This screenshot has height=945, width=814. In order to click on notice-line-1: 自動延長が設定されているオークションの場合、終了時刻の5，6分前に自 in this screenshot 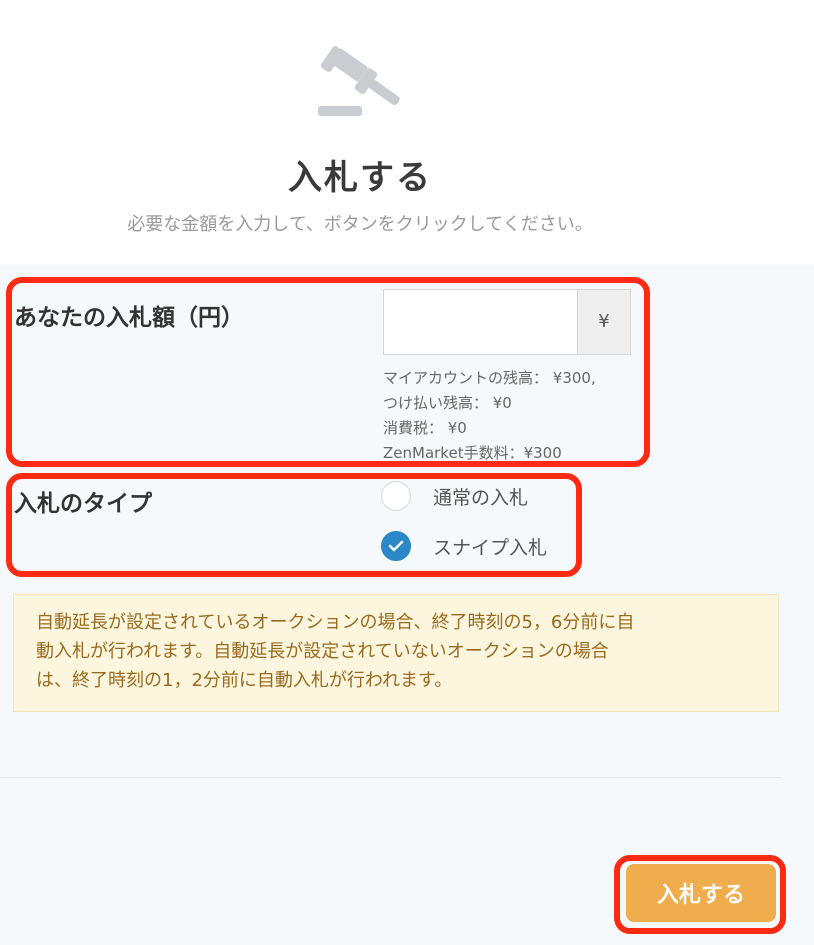, I will do `click(335, 622)`.